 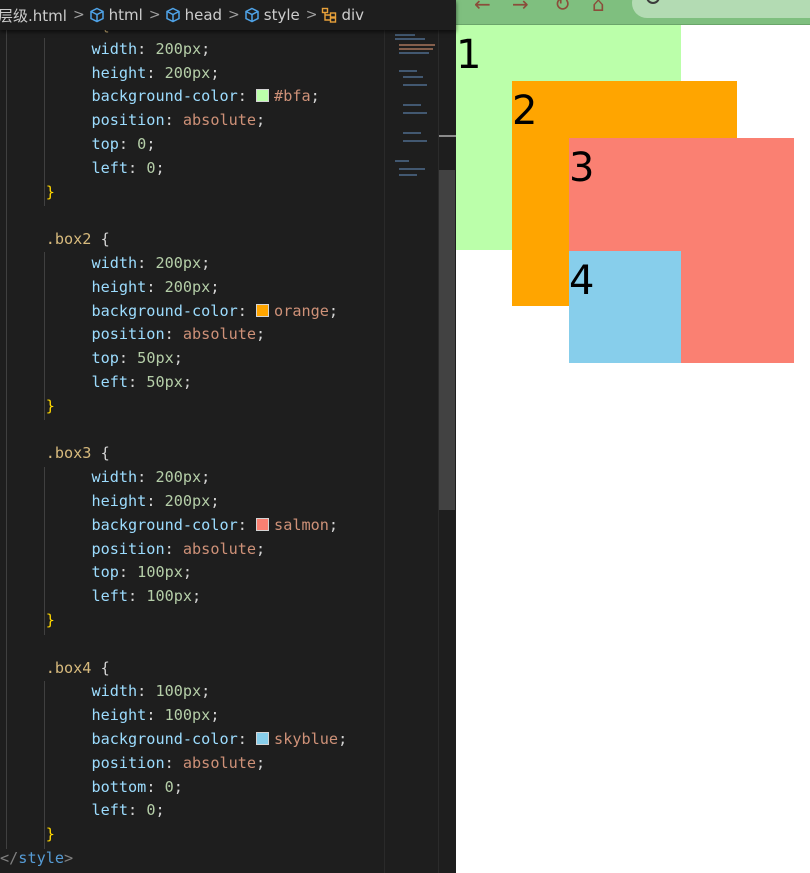 What do you see at coordinates (68, 453) in the screenshot?
I see `selector-box3: .box3` at bounding box center [68, 453].